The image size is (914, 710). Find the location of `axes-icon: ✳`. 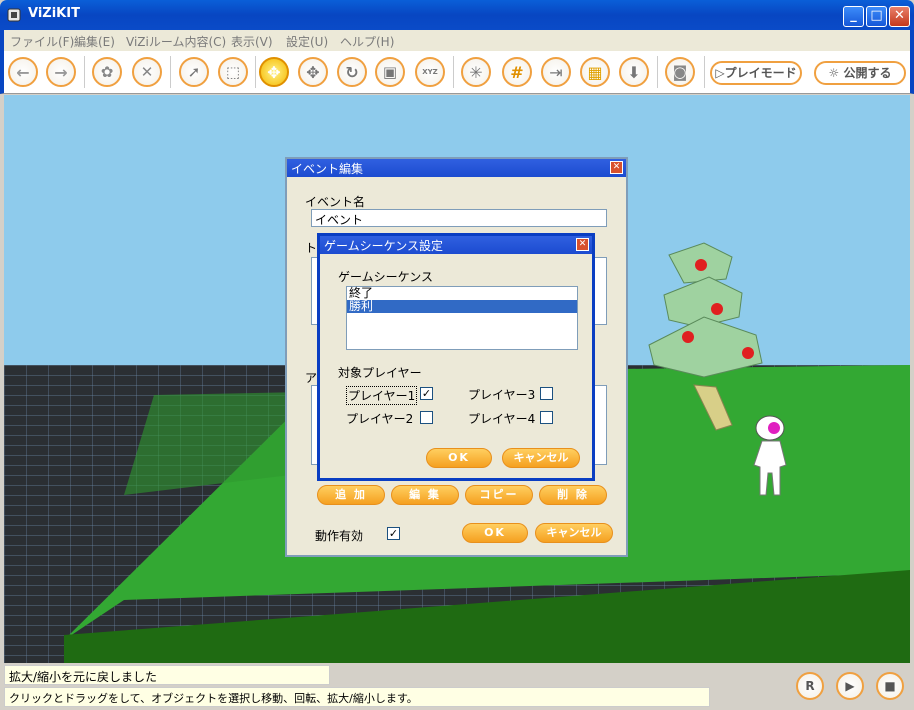

axes-icon: ✳ is located at coordinates (476, 72).